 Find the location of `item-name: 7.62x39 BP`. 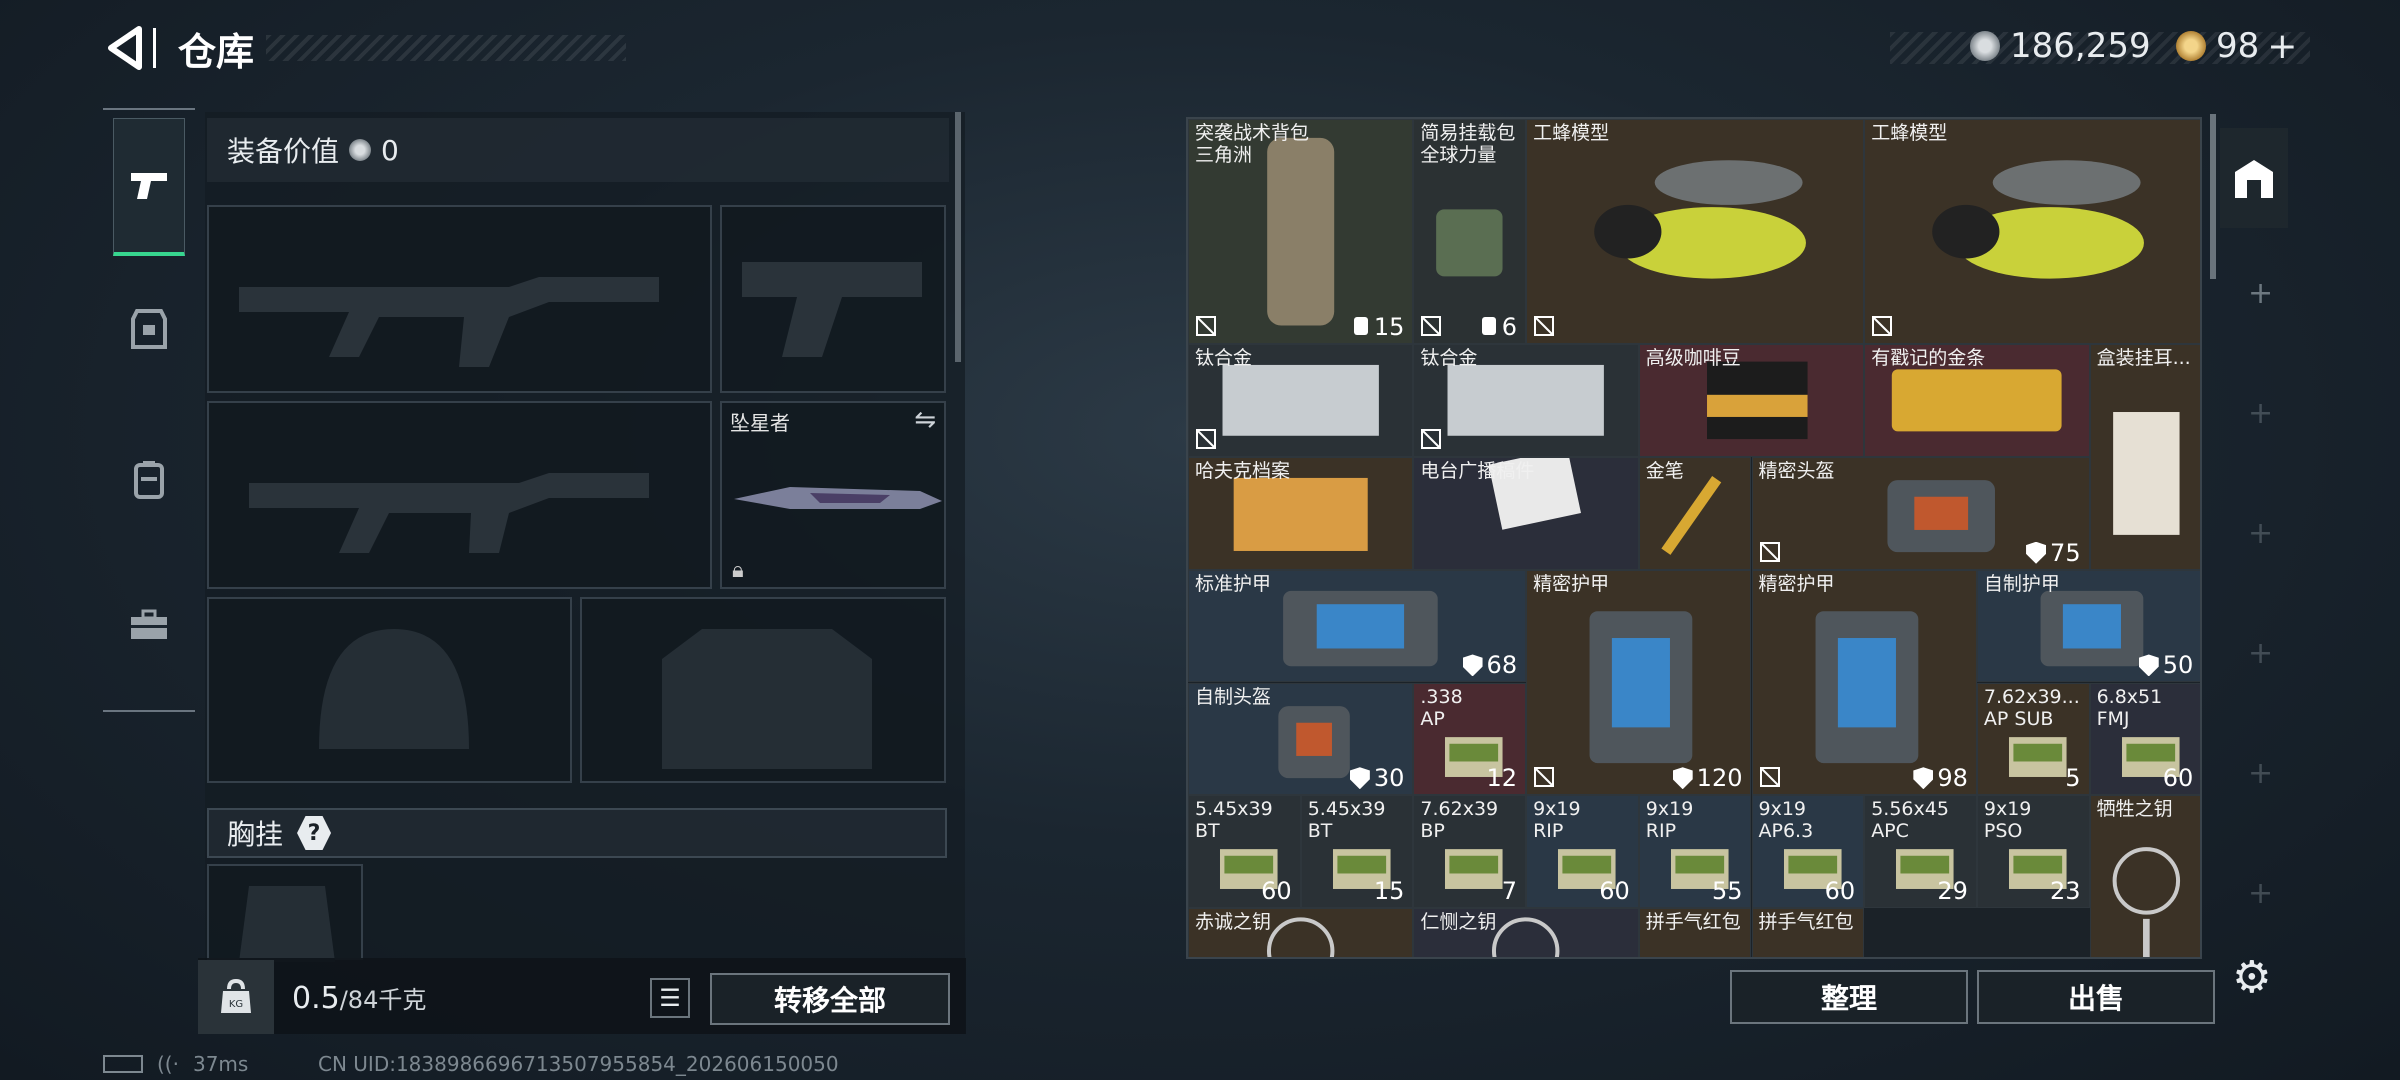

item-name: 7.62x39 BP is located at coordinates (1459, 820).